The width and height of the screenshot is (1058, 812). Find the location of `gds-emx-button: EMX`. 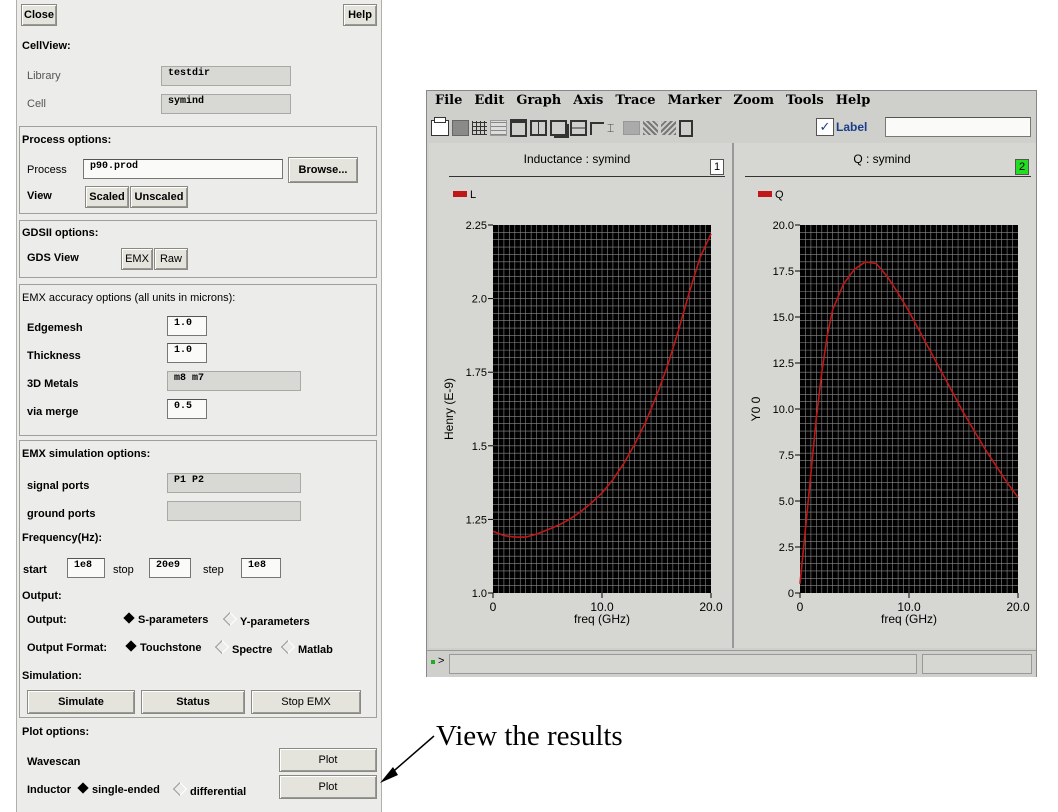

gds-emx-button: EMX is located at coordinates (137, 259).